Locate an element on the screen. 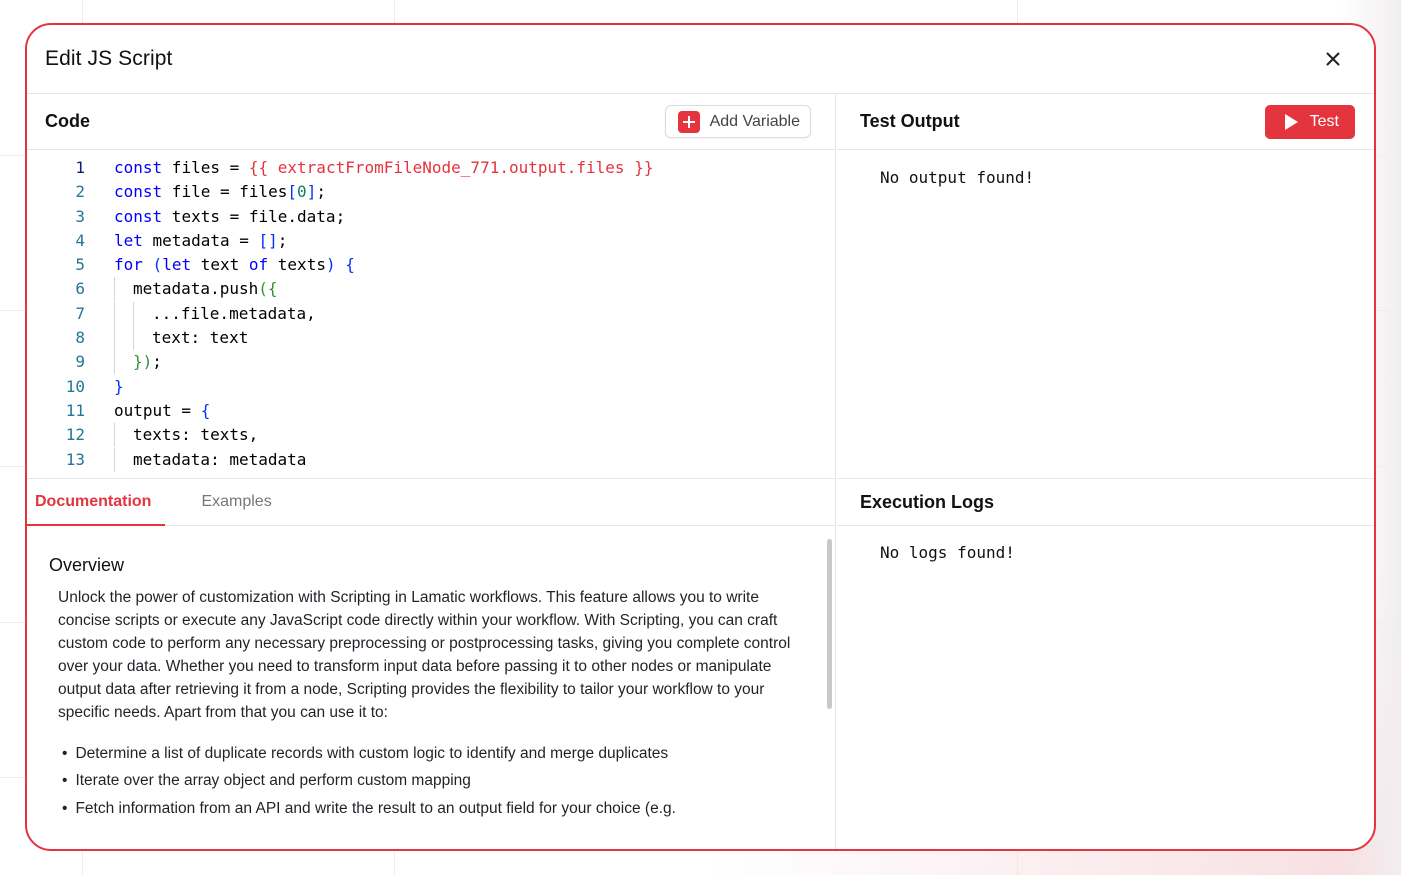 Image resolution: width=1401 pixels, height=875 pixels. code-line: 2 const file = files[0]; is located at coordinates (431, 192).